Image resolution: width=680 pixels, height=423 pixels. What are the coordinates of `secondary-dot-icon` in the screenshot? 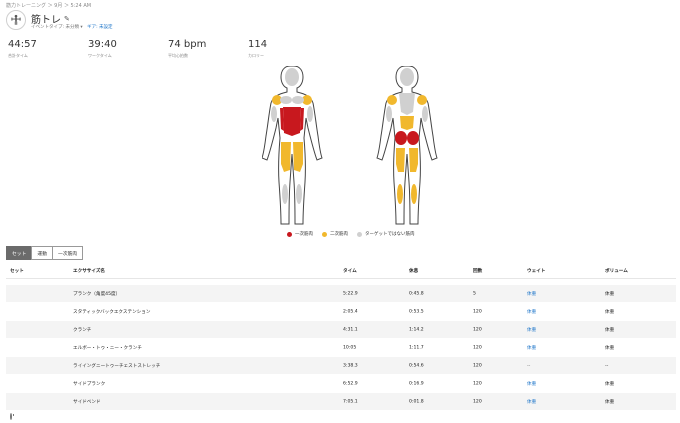 It's located at (324, 234).